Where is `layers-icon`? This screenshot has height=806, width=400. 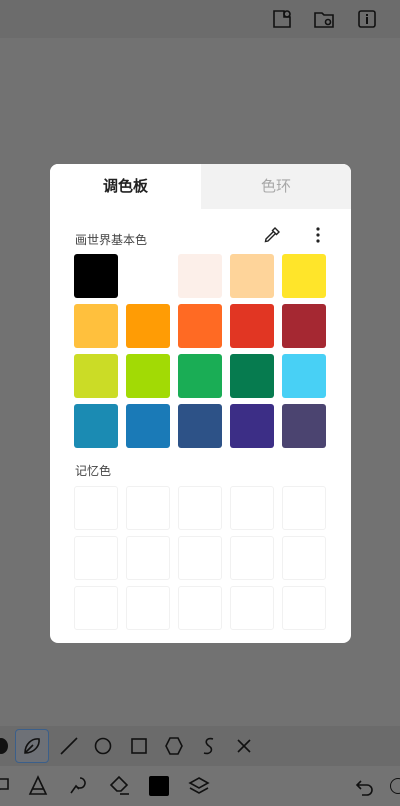 layers-icon is located at coordinates (199, 786).